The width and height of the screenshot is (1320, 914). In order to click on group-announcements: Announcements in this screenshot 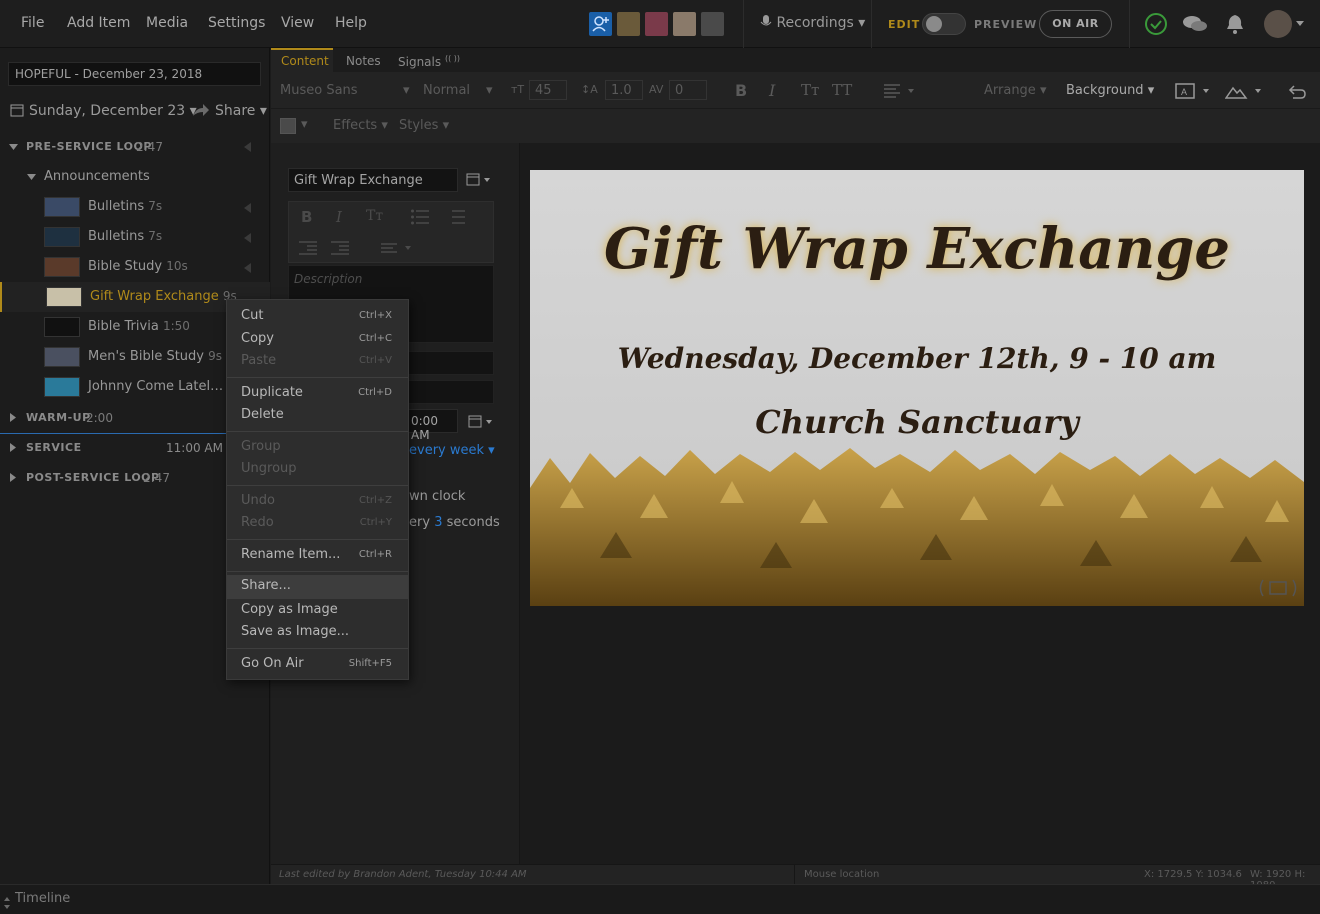, I will do `click(135, 177)`.